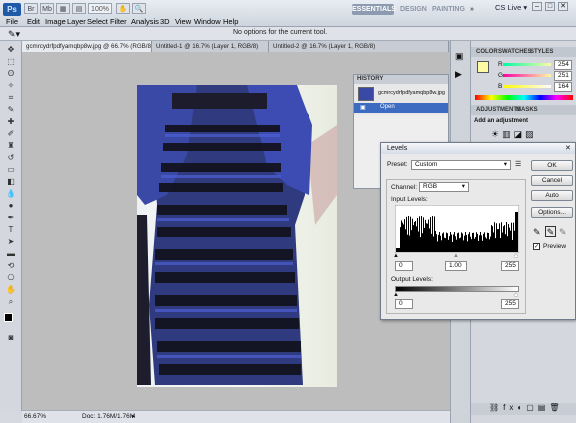 Image resolution: width=576 pixels, height=423 pixels. I want to click on history-item-selected, so click(401, 108).